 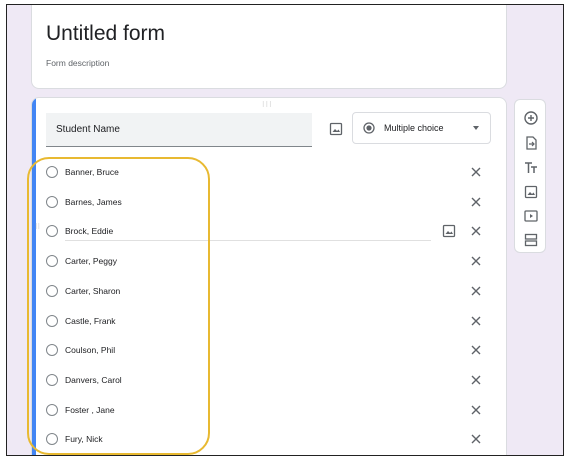 I want to click on option-label: Carter, Sharon, so click(x=92, y=291).